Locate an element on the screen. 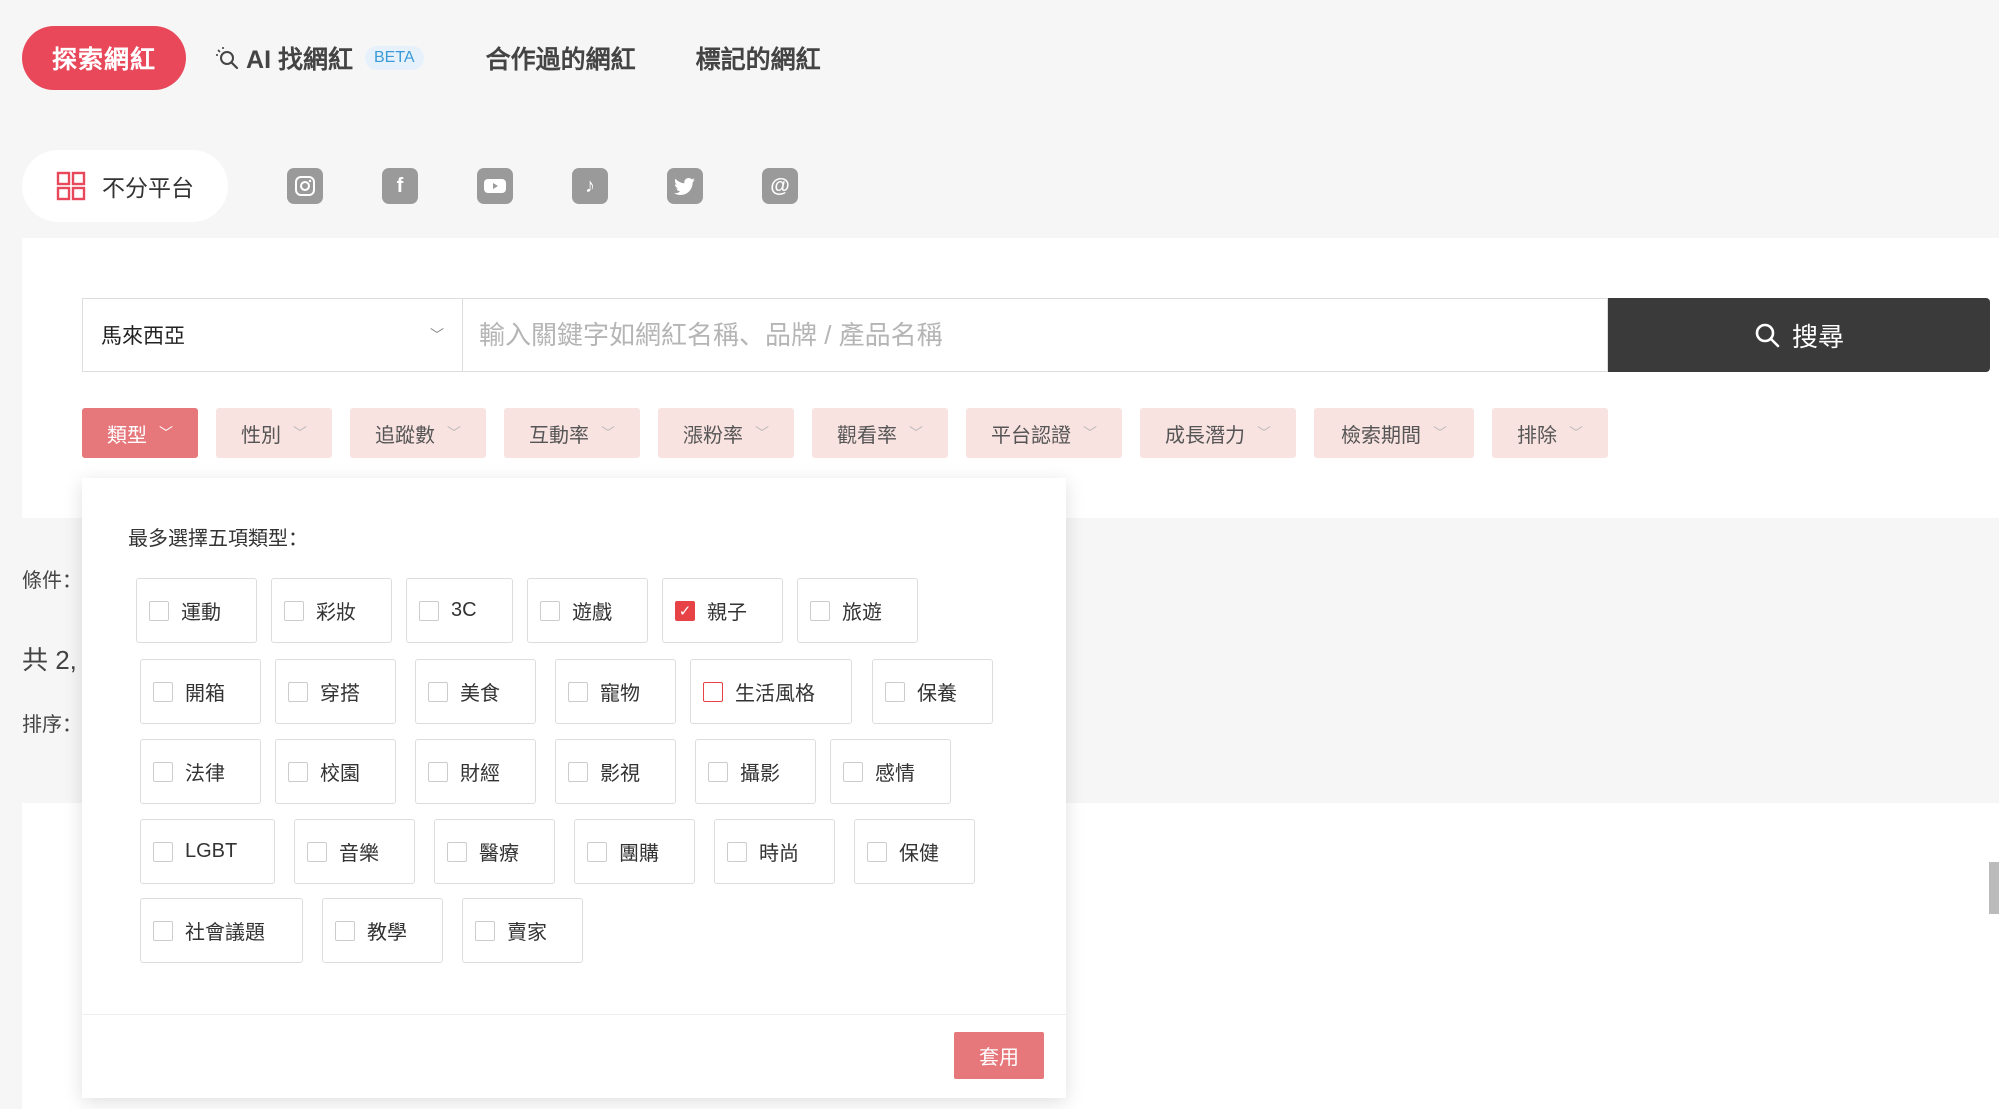 The height and width of the screenshot is (1109, 1999). apply-button: 套用 is located at coordinates (999, 1055).